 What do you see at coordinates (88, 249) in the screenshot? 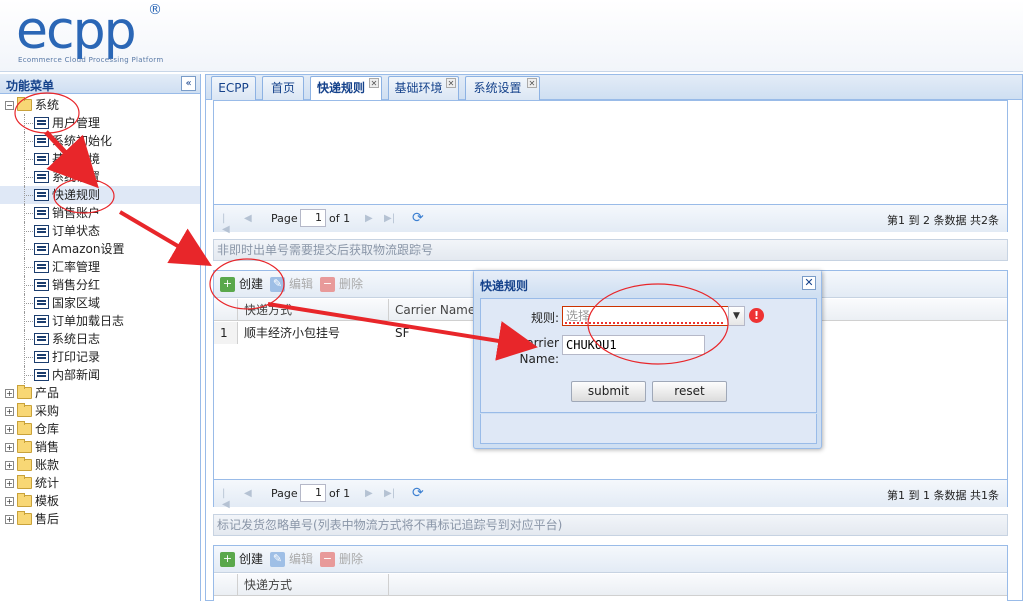
I see `tree-item-label: Amazon设置` at bounding box center [88, 249].